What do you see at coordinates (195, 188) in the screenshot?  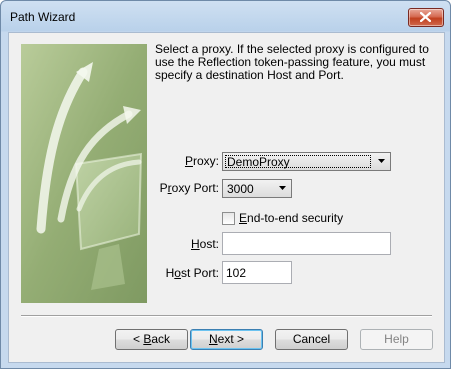 I see `proxy-port-label-text: oxy Port:` at bounding box center [195, 188].